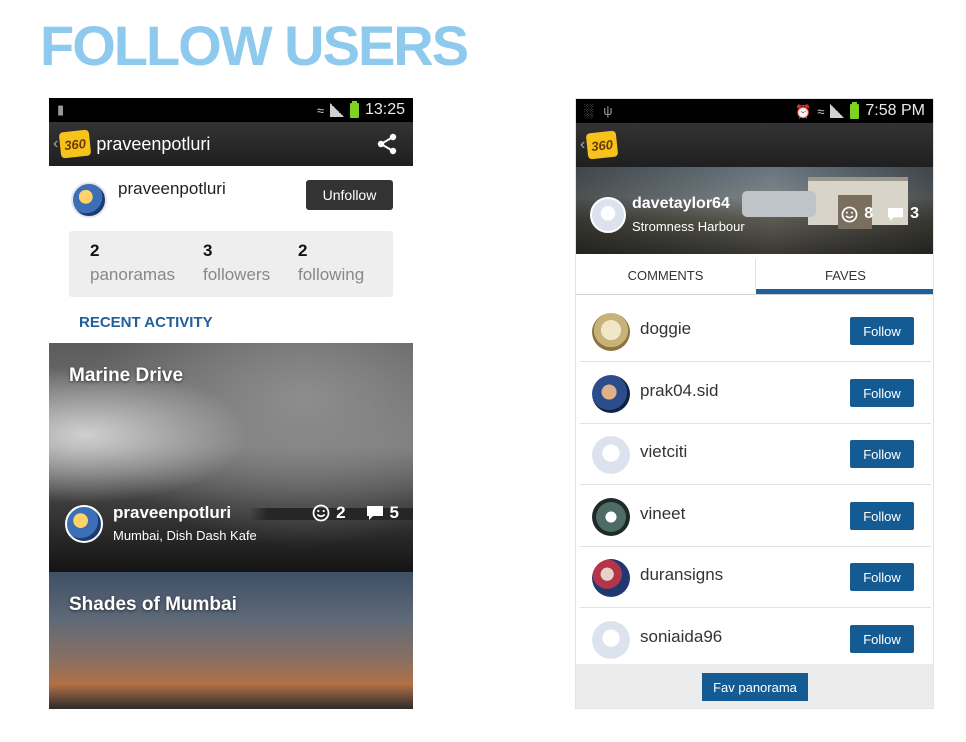  I want to click on faves-count: 2, so click(341, 512).